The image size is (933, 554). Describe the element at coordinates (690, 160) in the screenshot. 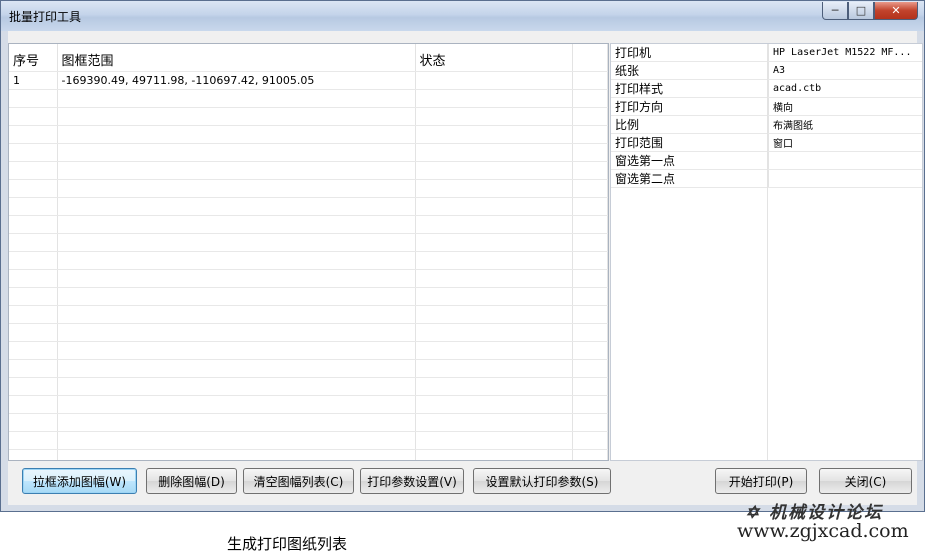

I see `settings-key: 窗选第一点` at that location.